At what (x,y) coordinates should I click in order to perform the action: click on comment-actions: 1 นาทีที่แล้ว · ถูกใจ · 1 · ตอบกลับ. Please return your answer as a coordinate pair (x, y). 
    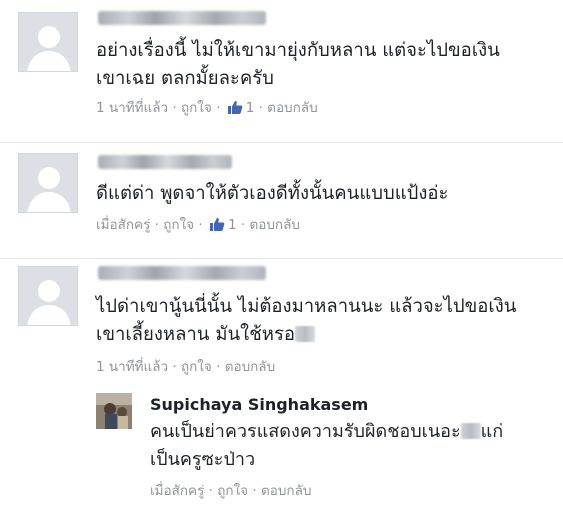
    Looking at the image, I should click on (207, 109).